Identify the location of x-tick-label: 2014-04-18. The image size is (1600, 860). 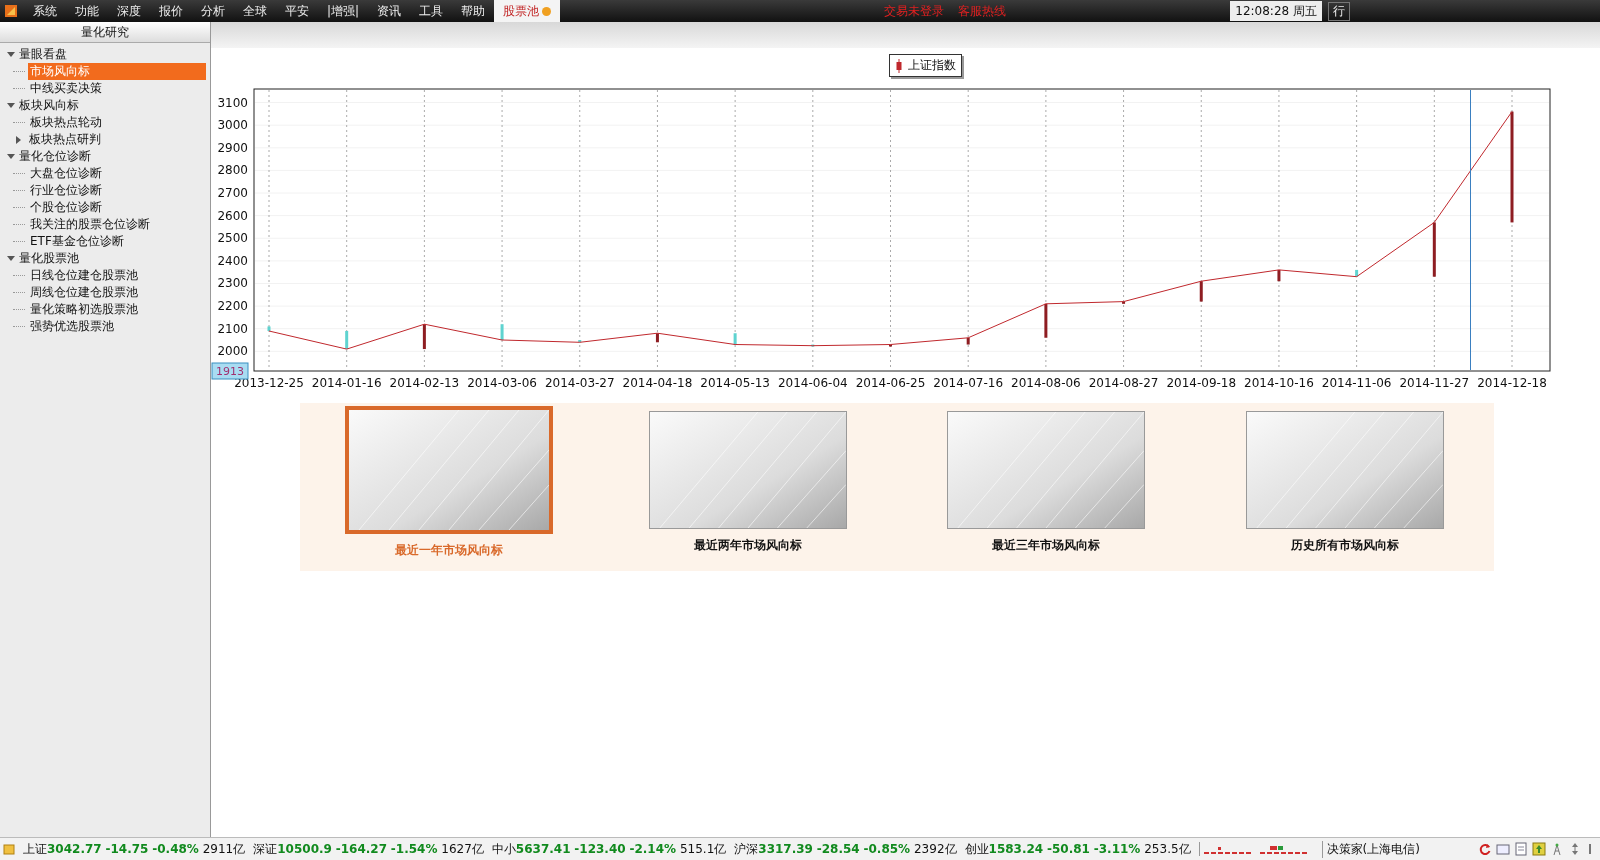
(657, 383).